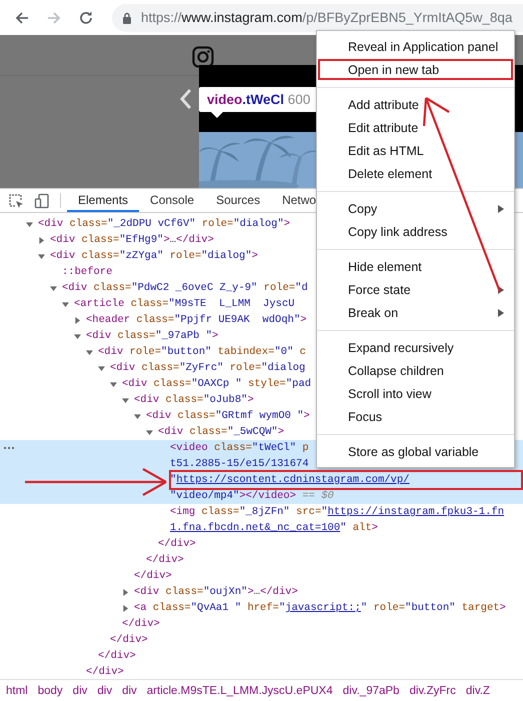 This screenshot has width=523, height=701. Describe the element at coordinates (249, 512) in the screenshot. I see `code-text: <img class="_8jZFn" src="` at that location.